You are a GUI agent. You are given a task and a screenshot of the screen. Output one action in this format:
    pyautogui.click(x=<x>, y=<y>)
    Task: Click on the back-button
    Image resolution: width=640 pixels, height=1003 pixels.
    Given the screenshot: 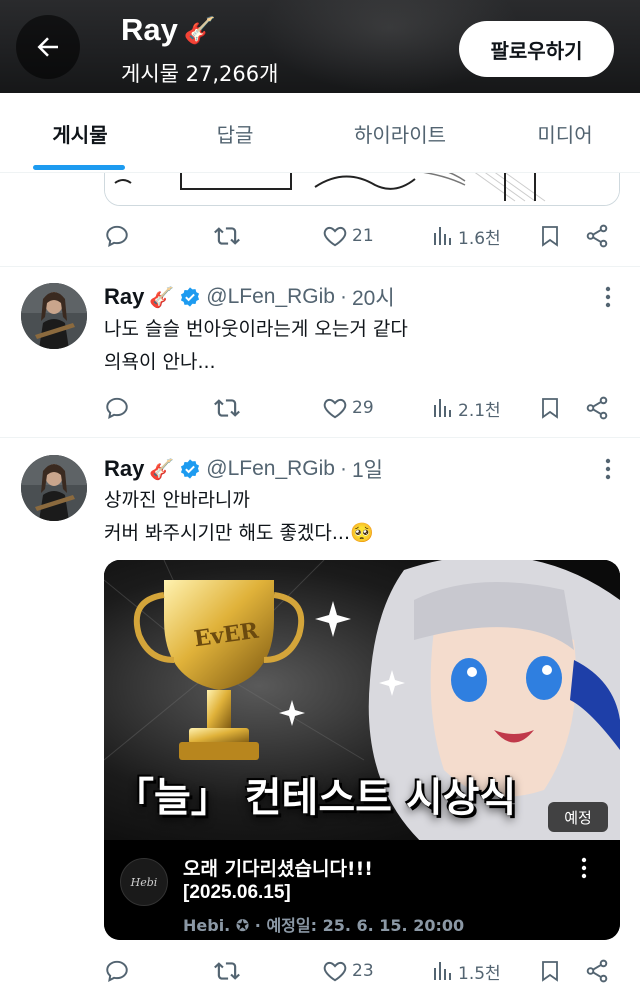 What is the action you would take?
    pyautogui.click(x=48, y=47)
    